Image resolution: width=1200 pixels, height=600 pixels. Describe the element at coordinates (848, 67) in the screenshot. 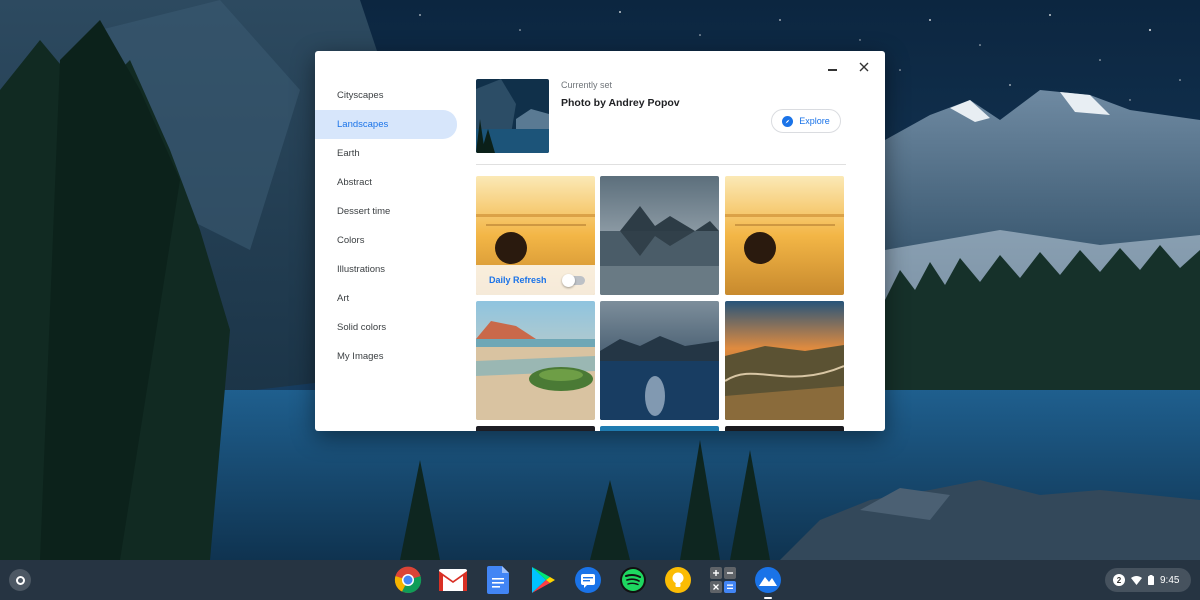

I see `window-controls` at that location.